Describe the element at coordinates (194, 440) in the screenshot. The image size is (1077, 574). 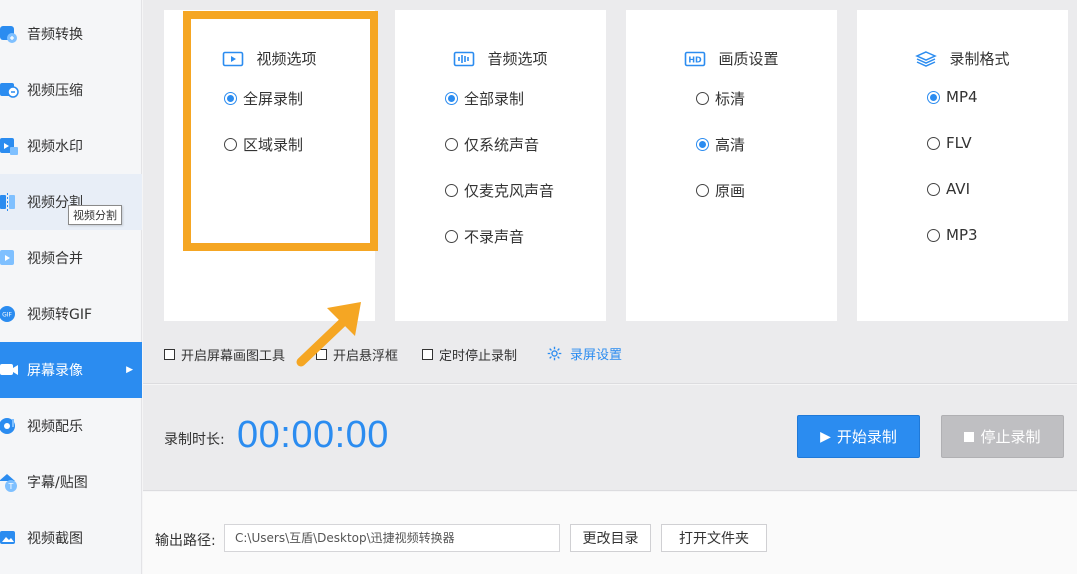
I see `duration-label: 录制时长:` at that location.